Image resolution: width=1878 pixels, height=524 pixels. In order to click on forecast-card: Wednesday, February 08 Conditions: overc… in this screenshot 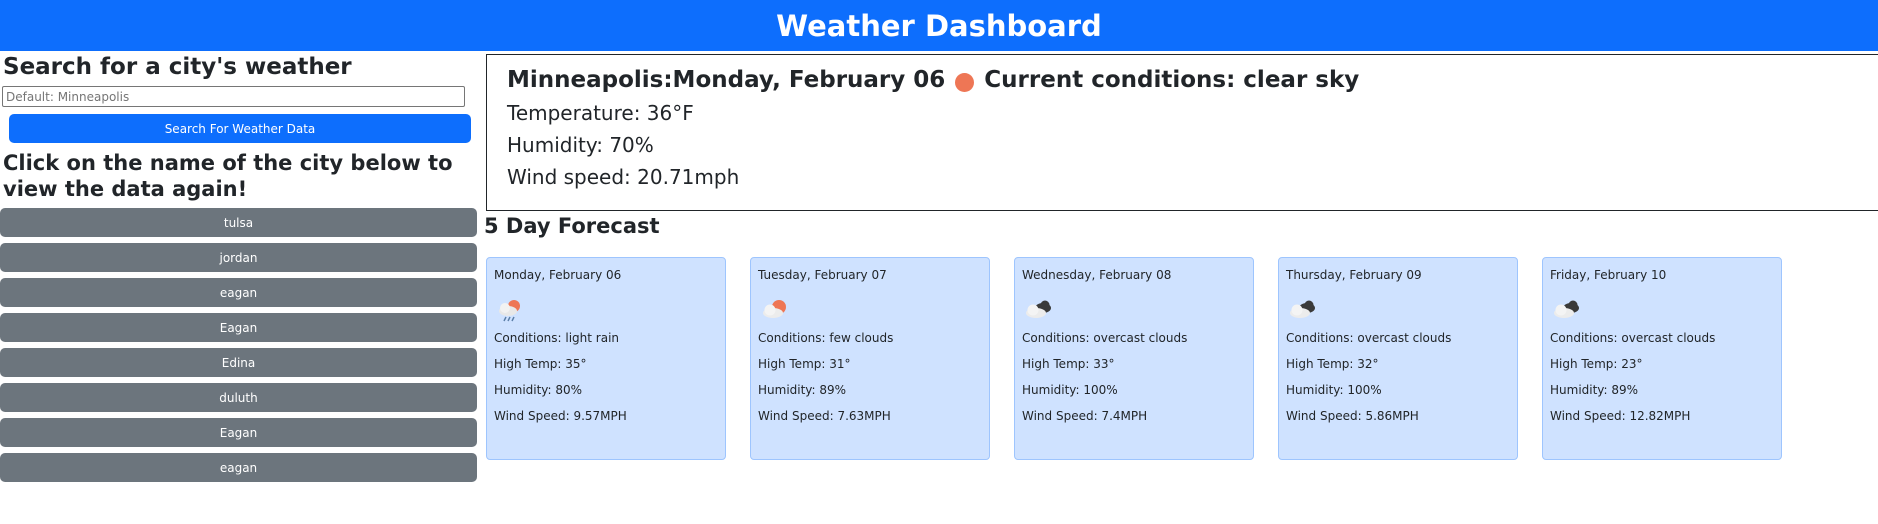, I will do `click(1134, 358)`.